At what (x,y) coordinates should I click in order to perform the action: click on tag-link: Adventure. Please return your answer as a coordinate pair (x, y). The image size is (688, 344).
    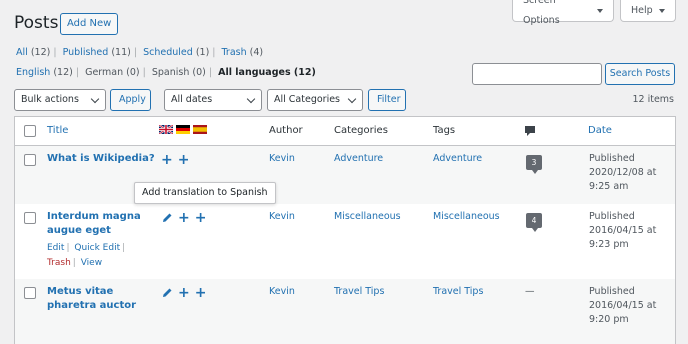
    Looking at the image, I should click on (457, 159).